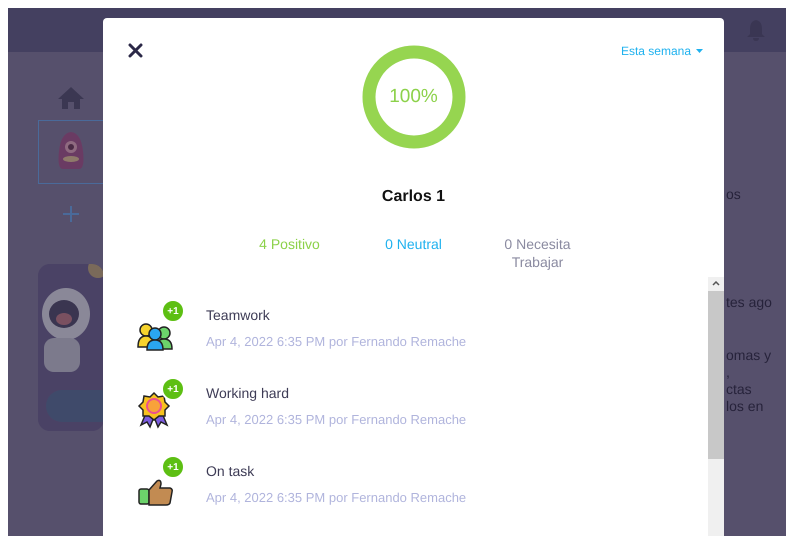 The image size is (786, 536). Describe the element at coordinates (238, 315) in the screenshot. I see `feedback-title: Teamwork` at that location.